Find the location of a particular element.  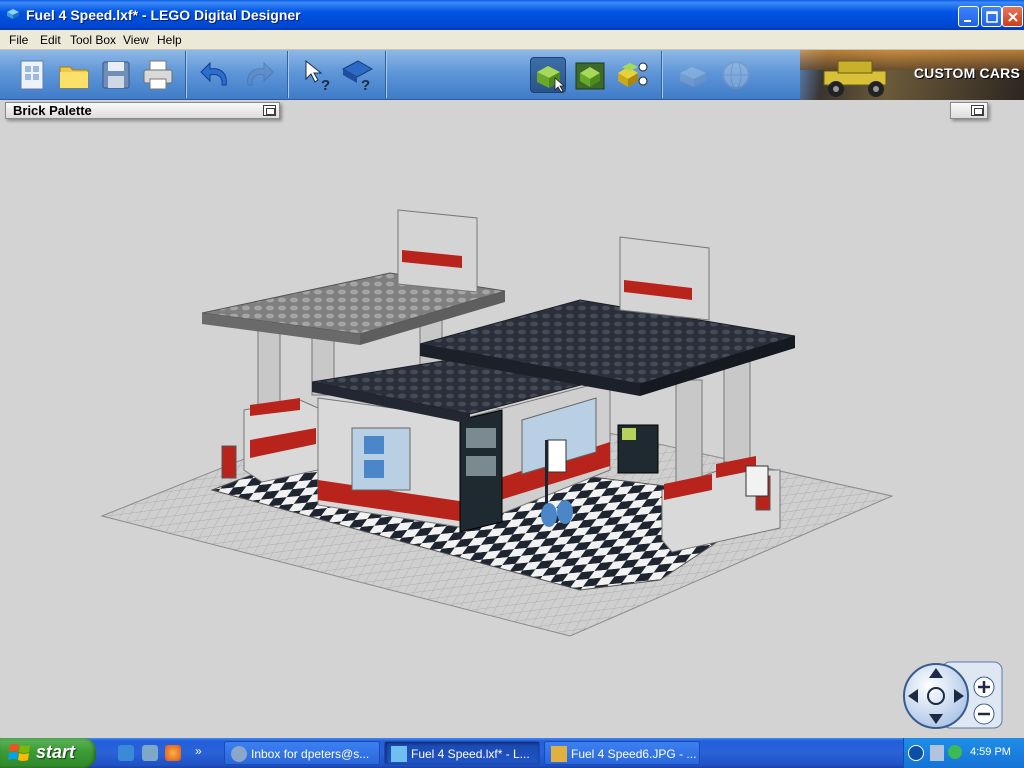

open-folder-icon is located at coordinates (74, 77).